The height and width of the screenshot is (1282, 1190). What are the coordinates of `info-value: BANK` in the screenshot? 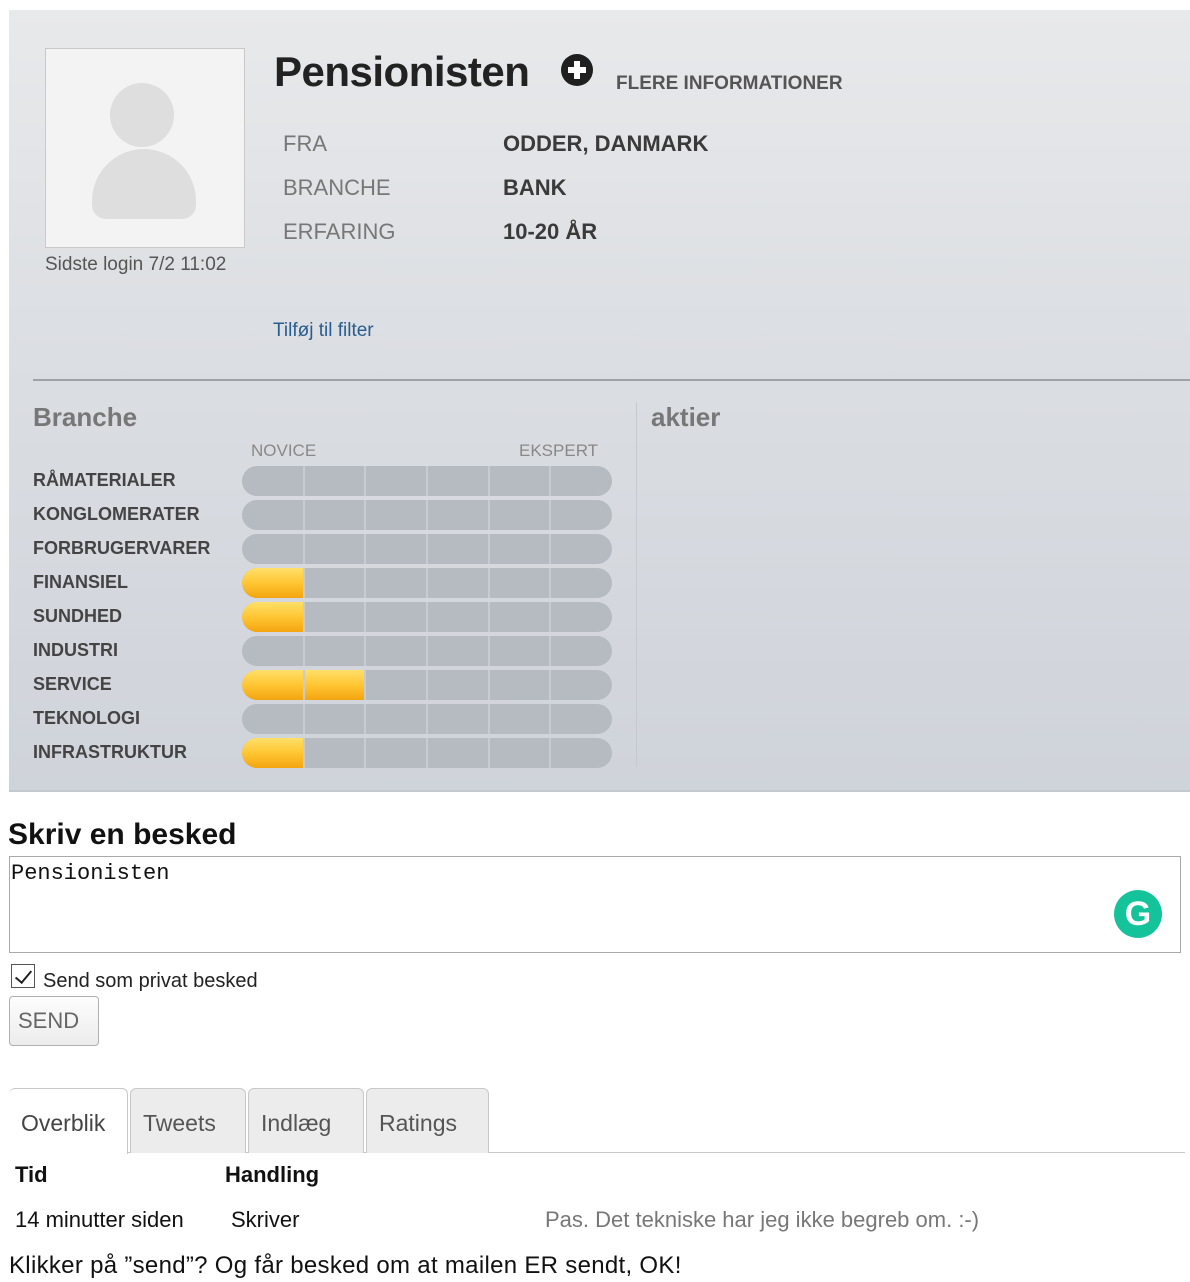 It's located at (535, 187).